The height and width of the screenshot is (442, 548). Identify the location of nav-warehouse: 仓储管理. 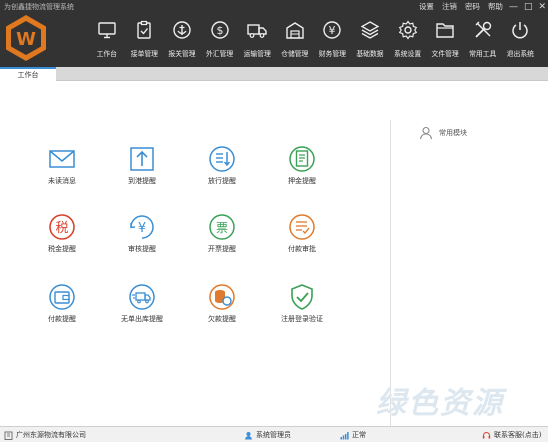
(295, 41).